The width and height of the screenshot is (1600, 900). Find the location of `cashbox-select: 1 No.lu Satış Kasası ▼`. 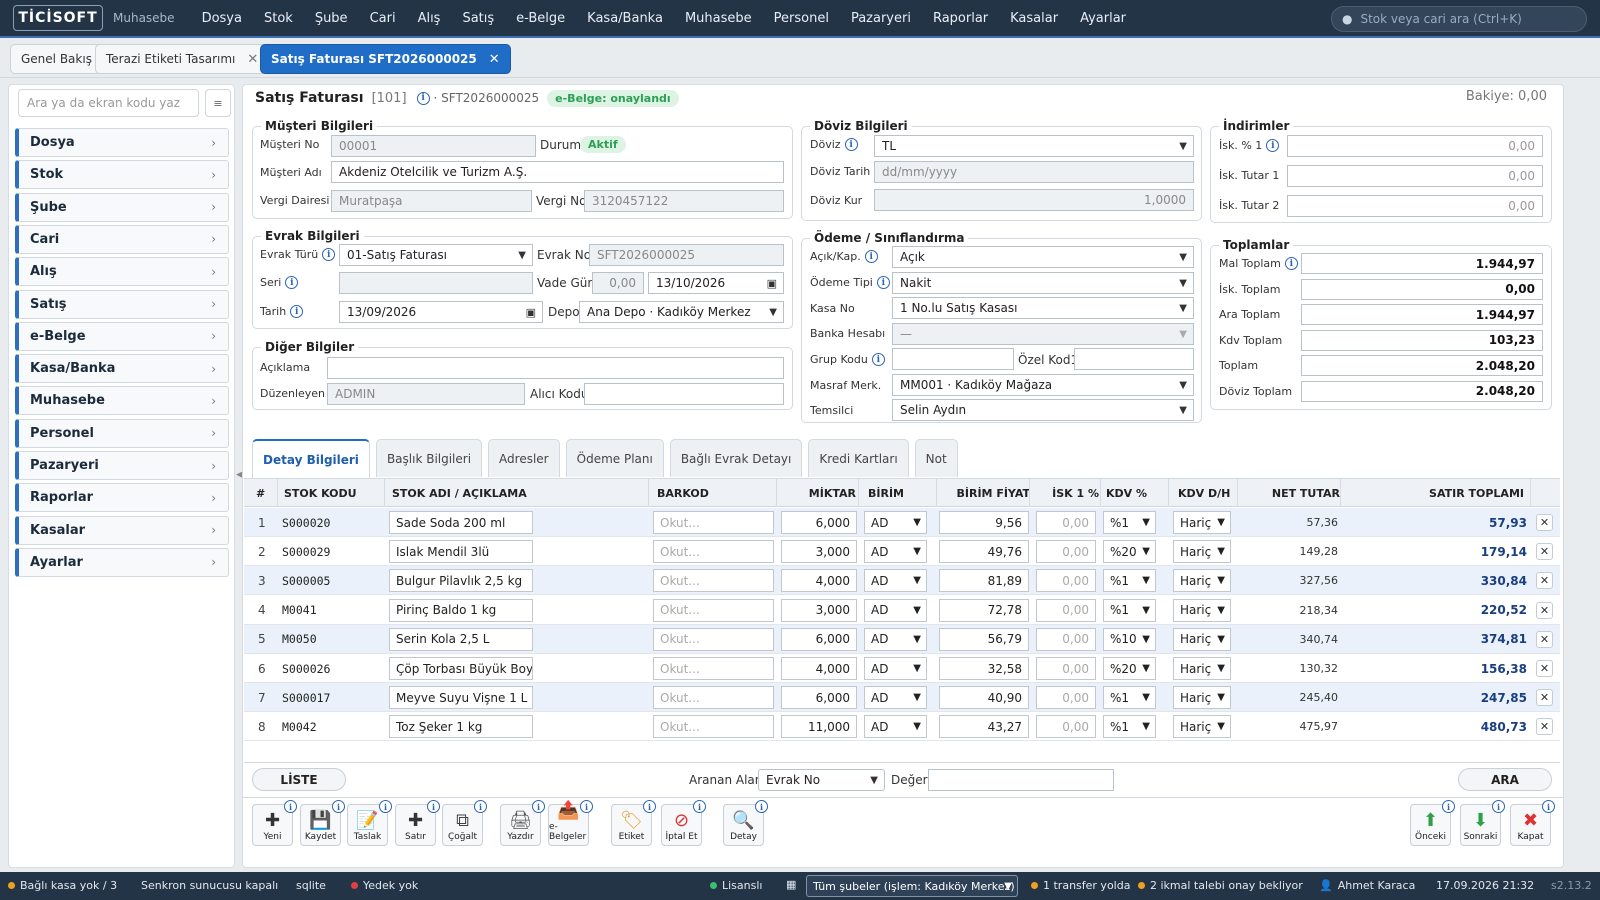

cashbox-select: 1 No.lu Satış Kasası ▼ is located at coordinates (1043, 308).